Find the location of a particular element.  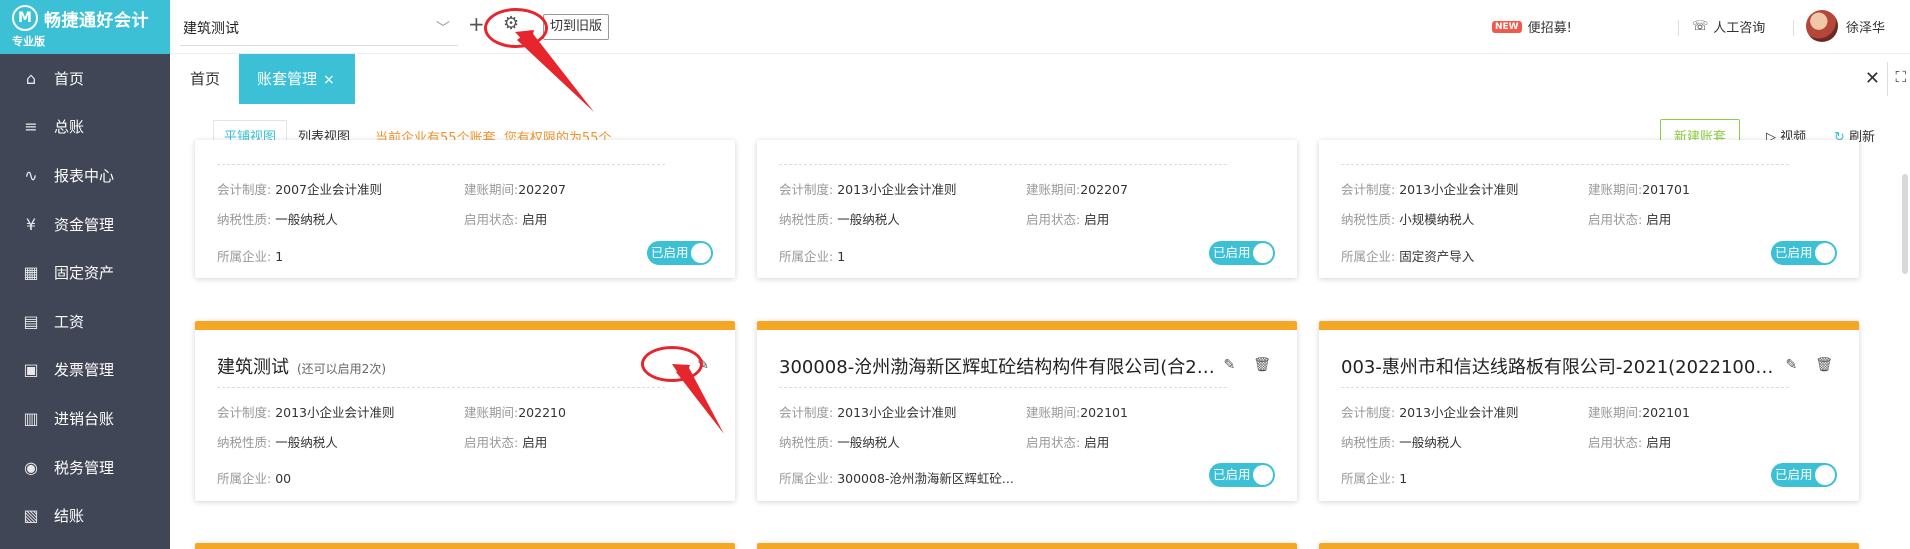

card-title: 建筑测试 (还可以启用2次) is located at coordinates (436, 366).